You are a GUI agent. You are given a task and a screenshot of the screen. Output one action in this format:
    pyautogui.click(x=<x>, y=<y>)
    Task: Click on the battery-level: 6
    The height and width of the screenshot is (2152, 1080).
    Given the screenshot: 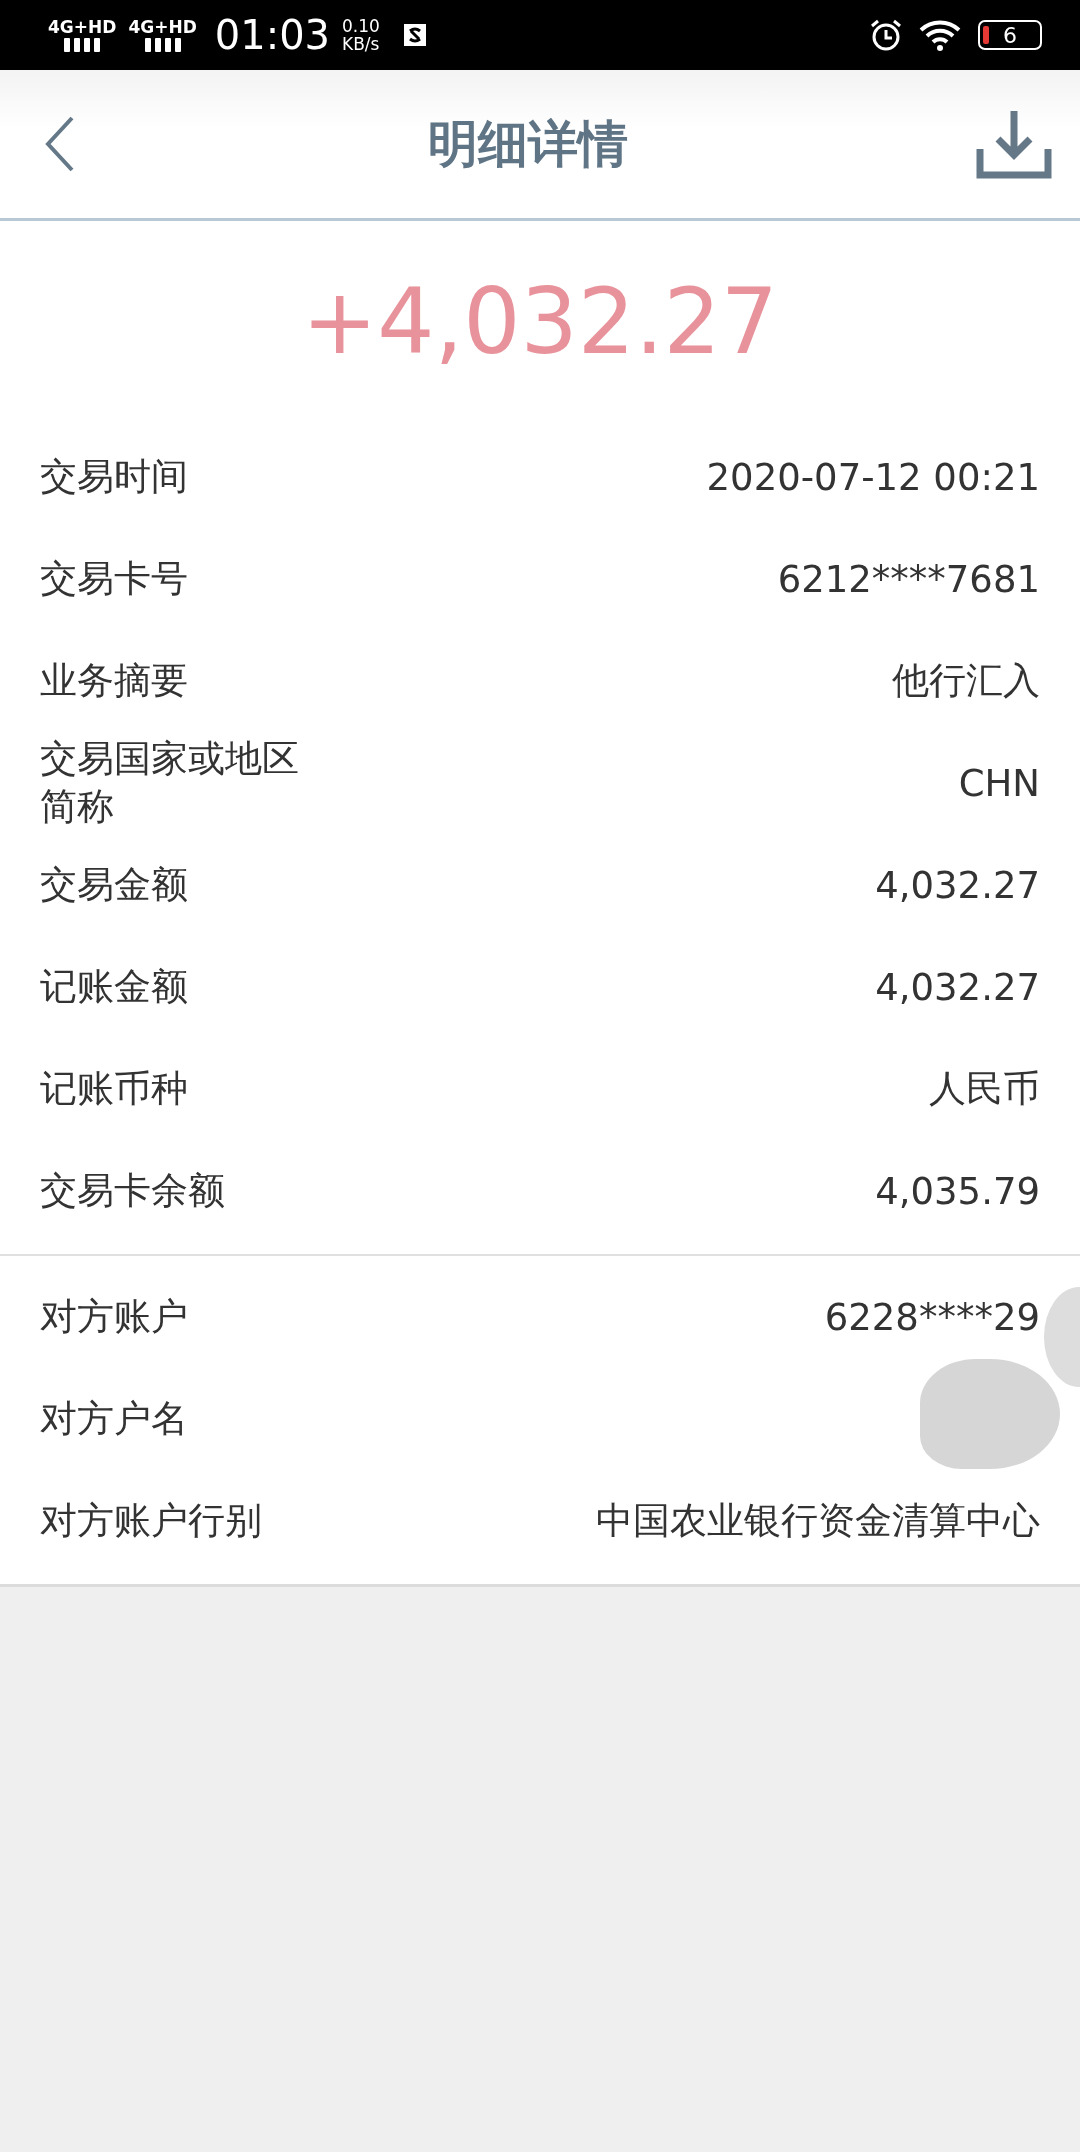 What is the action you would take?
    pyautogui.click(x=1010, y=35)
    